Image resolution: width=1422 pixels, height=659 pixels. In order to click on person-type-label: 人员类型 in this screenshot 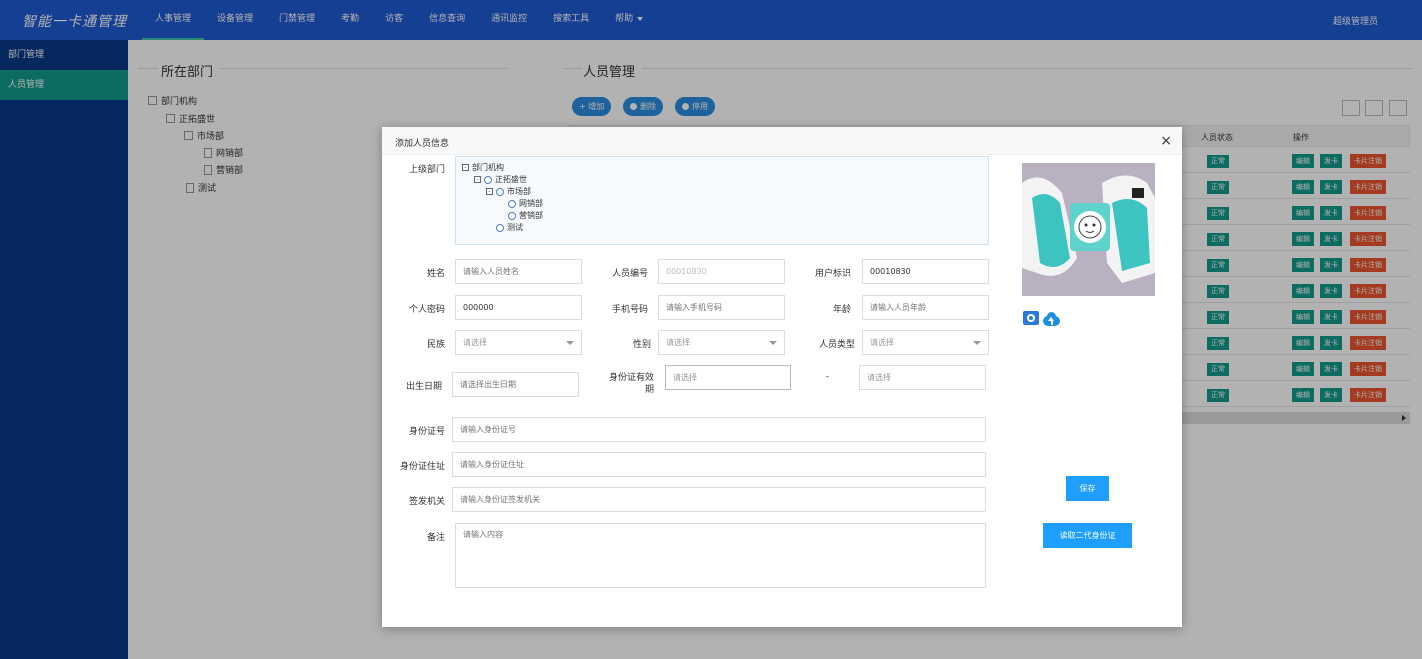, I will do `click(836, 345)`.